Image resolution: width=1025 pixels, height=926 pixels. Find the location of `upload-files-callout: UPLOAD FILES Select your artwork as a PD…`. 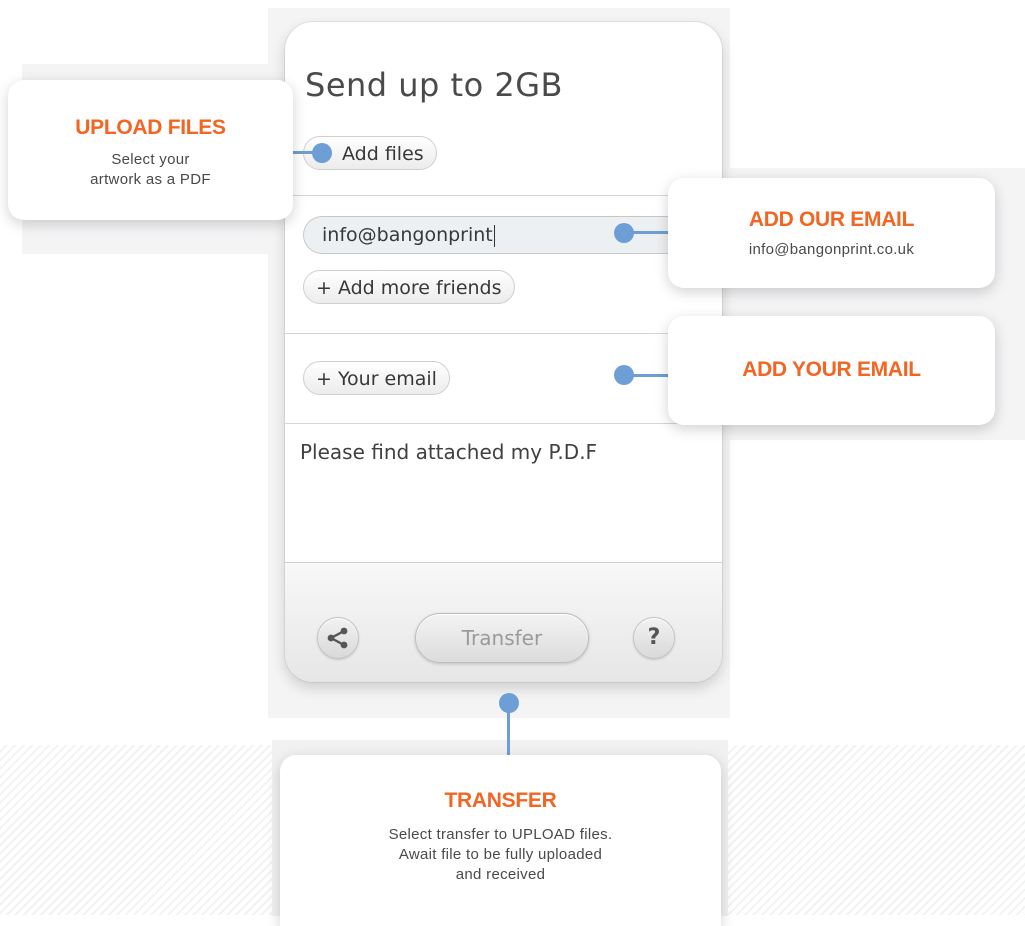

upload-files-callout: UPLOAD FILES Select your artwork as a PD… is located at coordinates (150, 150).